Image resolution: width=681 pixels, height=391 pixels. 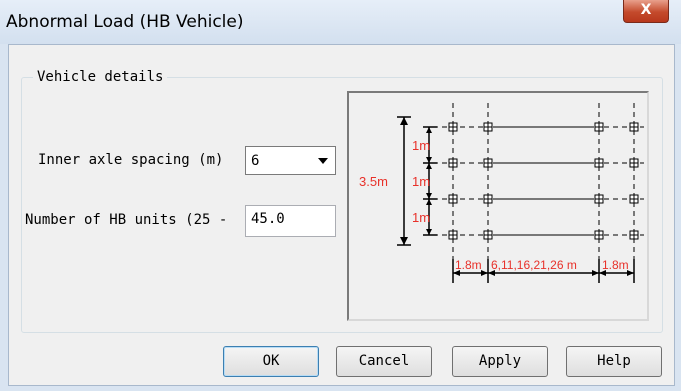 What do you see at coordinates (384, 361) in the screenshot?
I see `cancel-button: Cancel` at bounding box center [384, 361].